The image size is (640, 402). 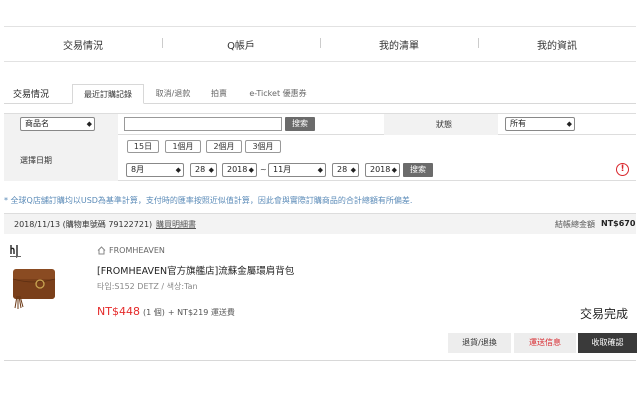 I want to click on date-label: 選擇日期, so click(x=36, y=160).